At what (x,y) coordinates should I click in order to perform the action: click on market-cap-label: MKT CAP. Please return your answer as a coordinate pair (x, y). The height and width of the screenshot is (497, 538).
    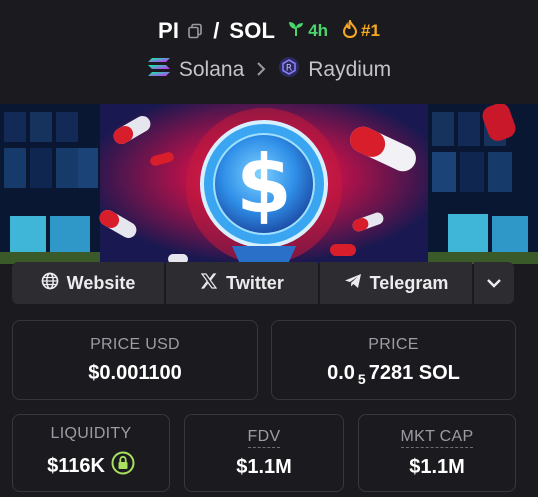
    Looking at the image, I should click on (437, 438).